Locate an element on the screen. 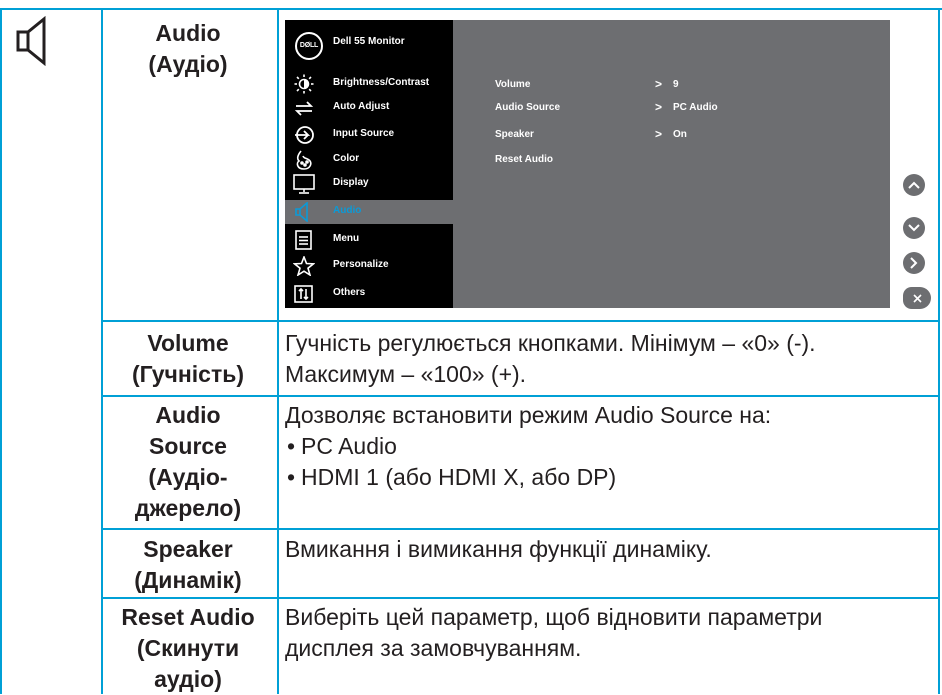 The width and height of the screenshot is (942, 695). param-audio-source: Audio Source (Аудіо- джерело) is located at coordinates (188, 462).